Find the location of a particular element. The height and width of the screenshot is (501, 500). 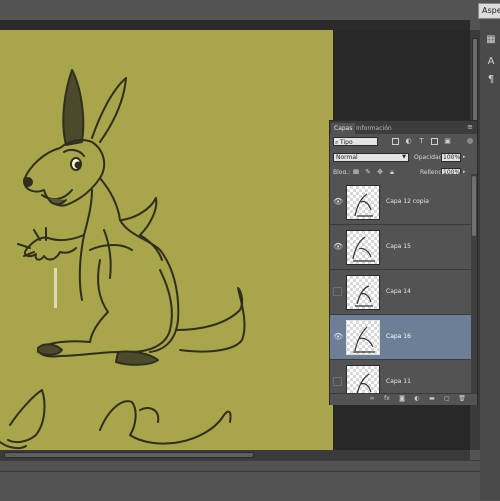

folder-icon: ▬ is located at coordinates (432, 399).